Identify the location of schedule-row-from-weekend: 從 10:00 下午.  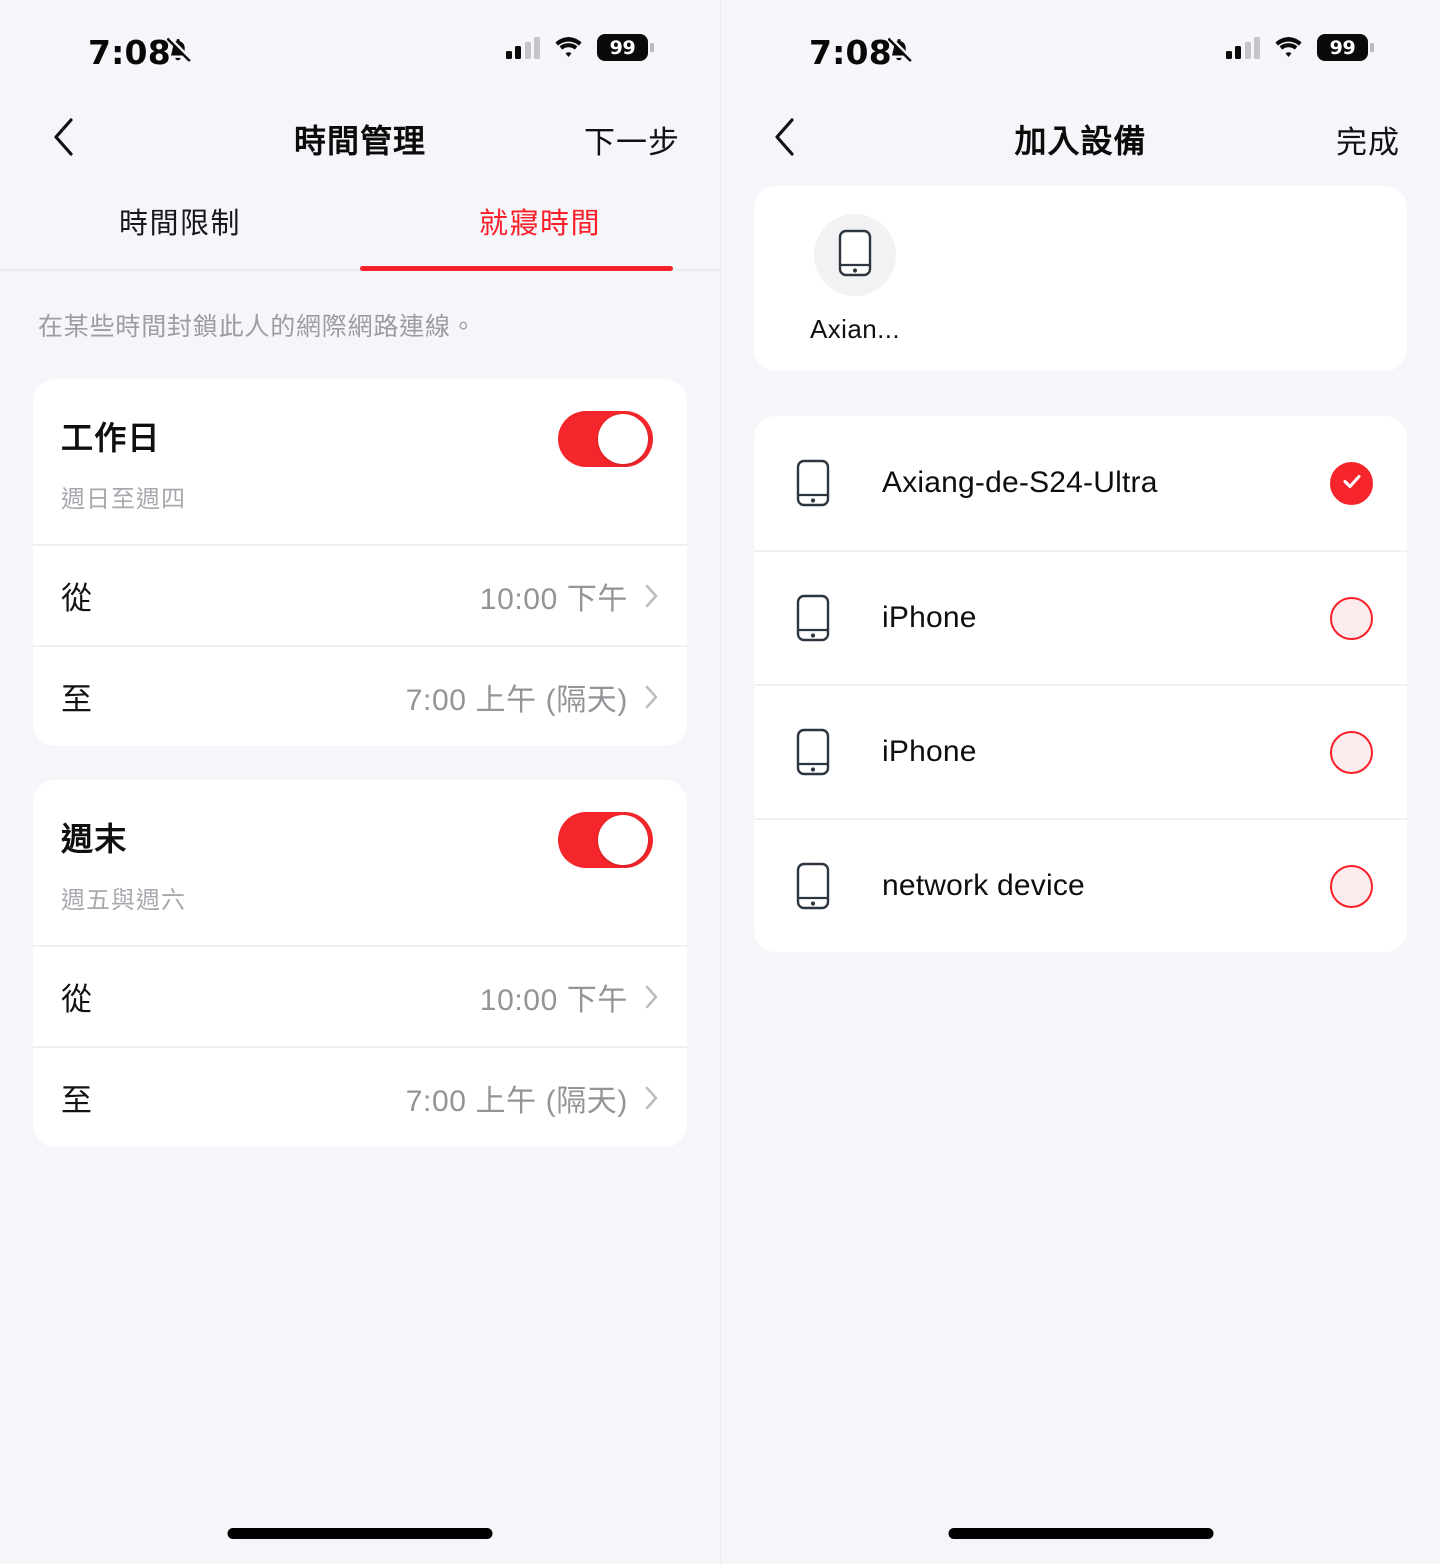
(360, 995).